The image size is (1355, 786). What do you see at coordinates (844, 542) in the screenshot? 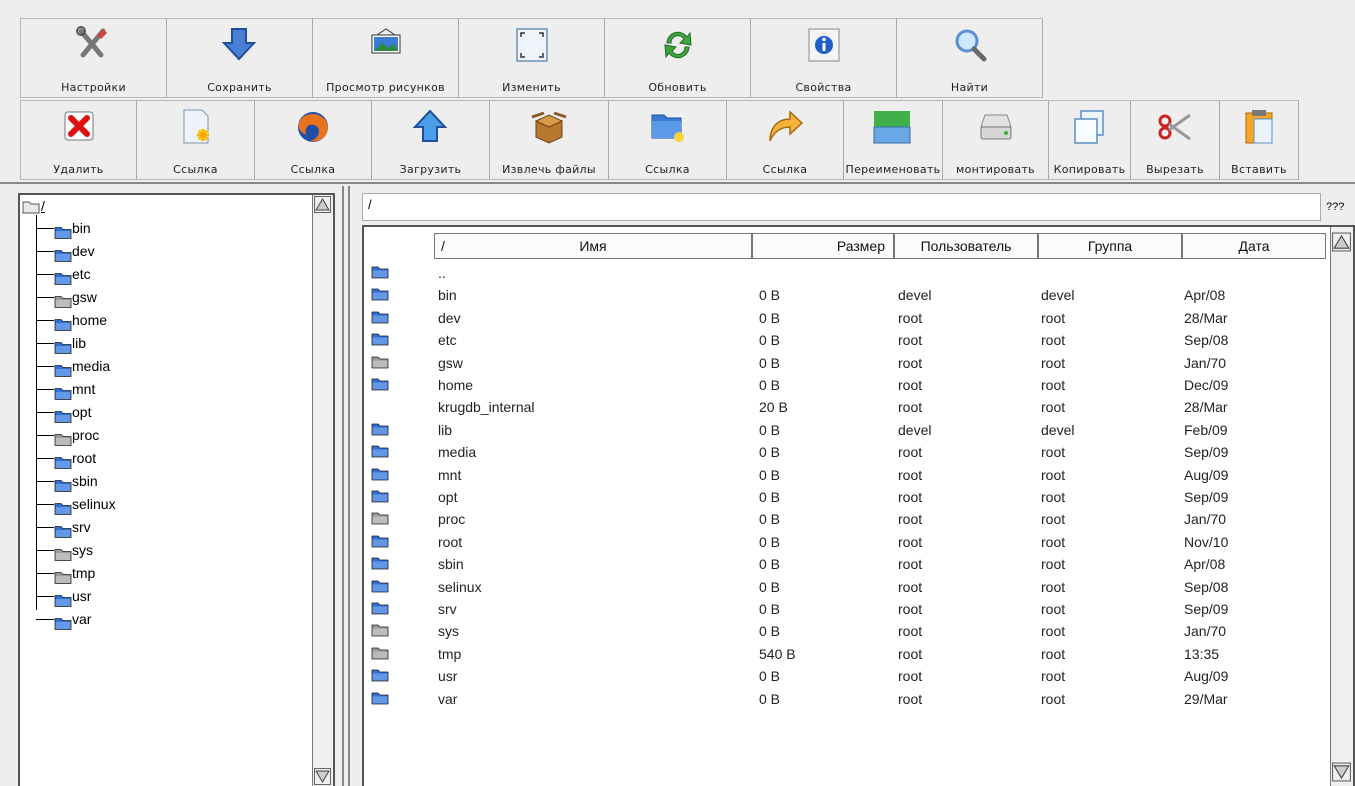
I see `table-row: root 0 B root root Nov/10` at bounding box center [844, 542].